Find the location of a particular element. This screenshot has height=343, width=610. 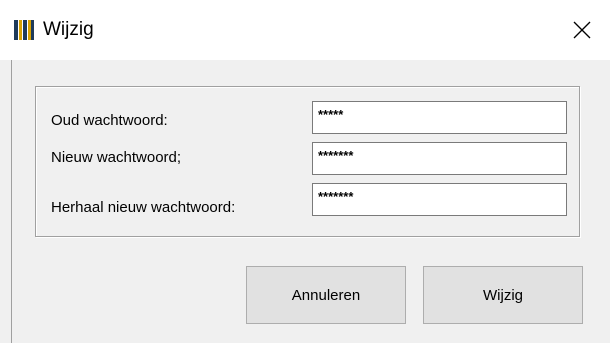

old-password-label: Oud wachtwoord: is located at coordinates (109, 120).